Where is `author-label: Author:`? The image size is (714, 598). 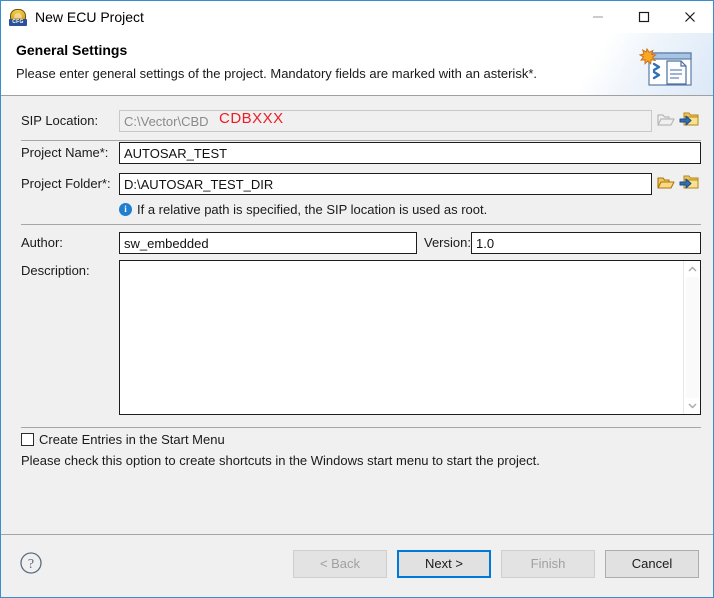 author-label: Author: is located at coordinates (42, 242).